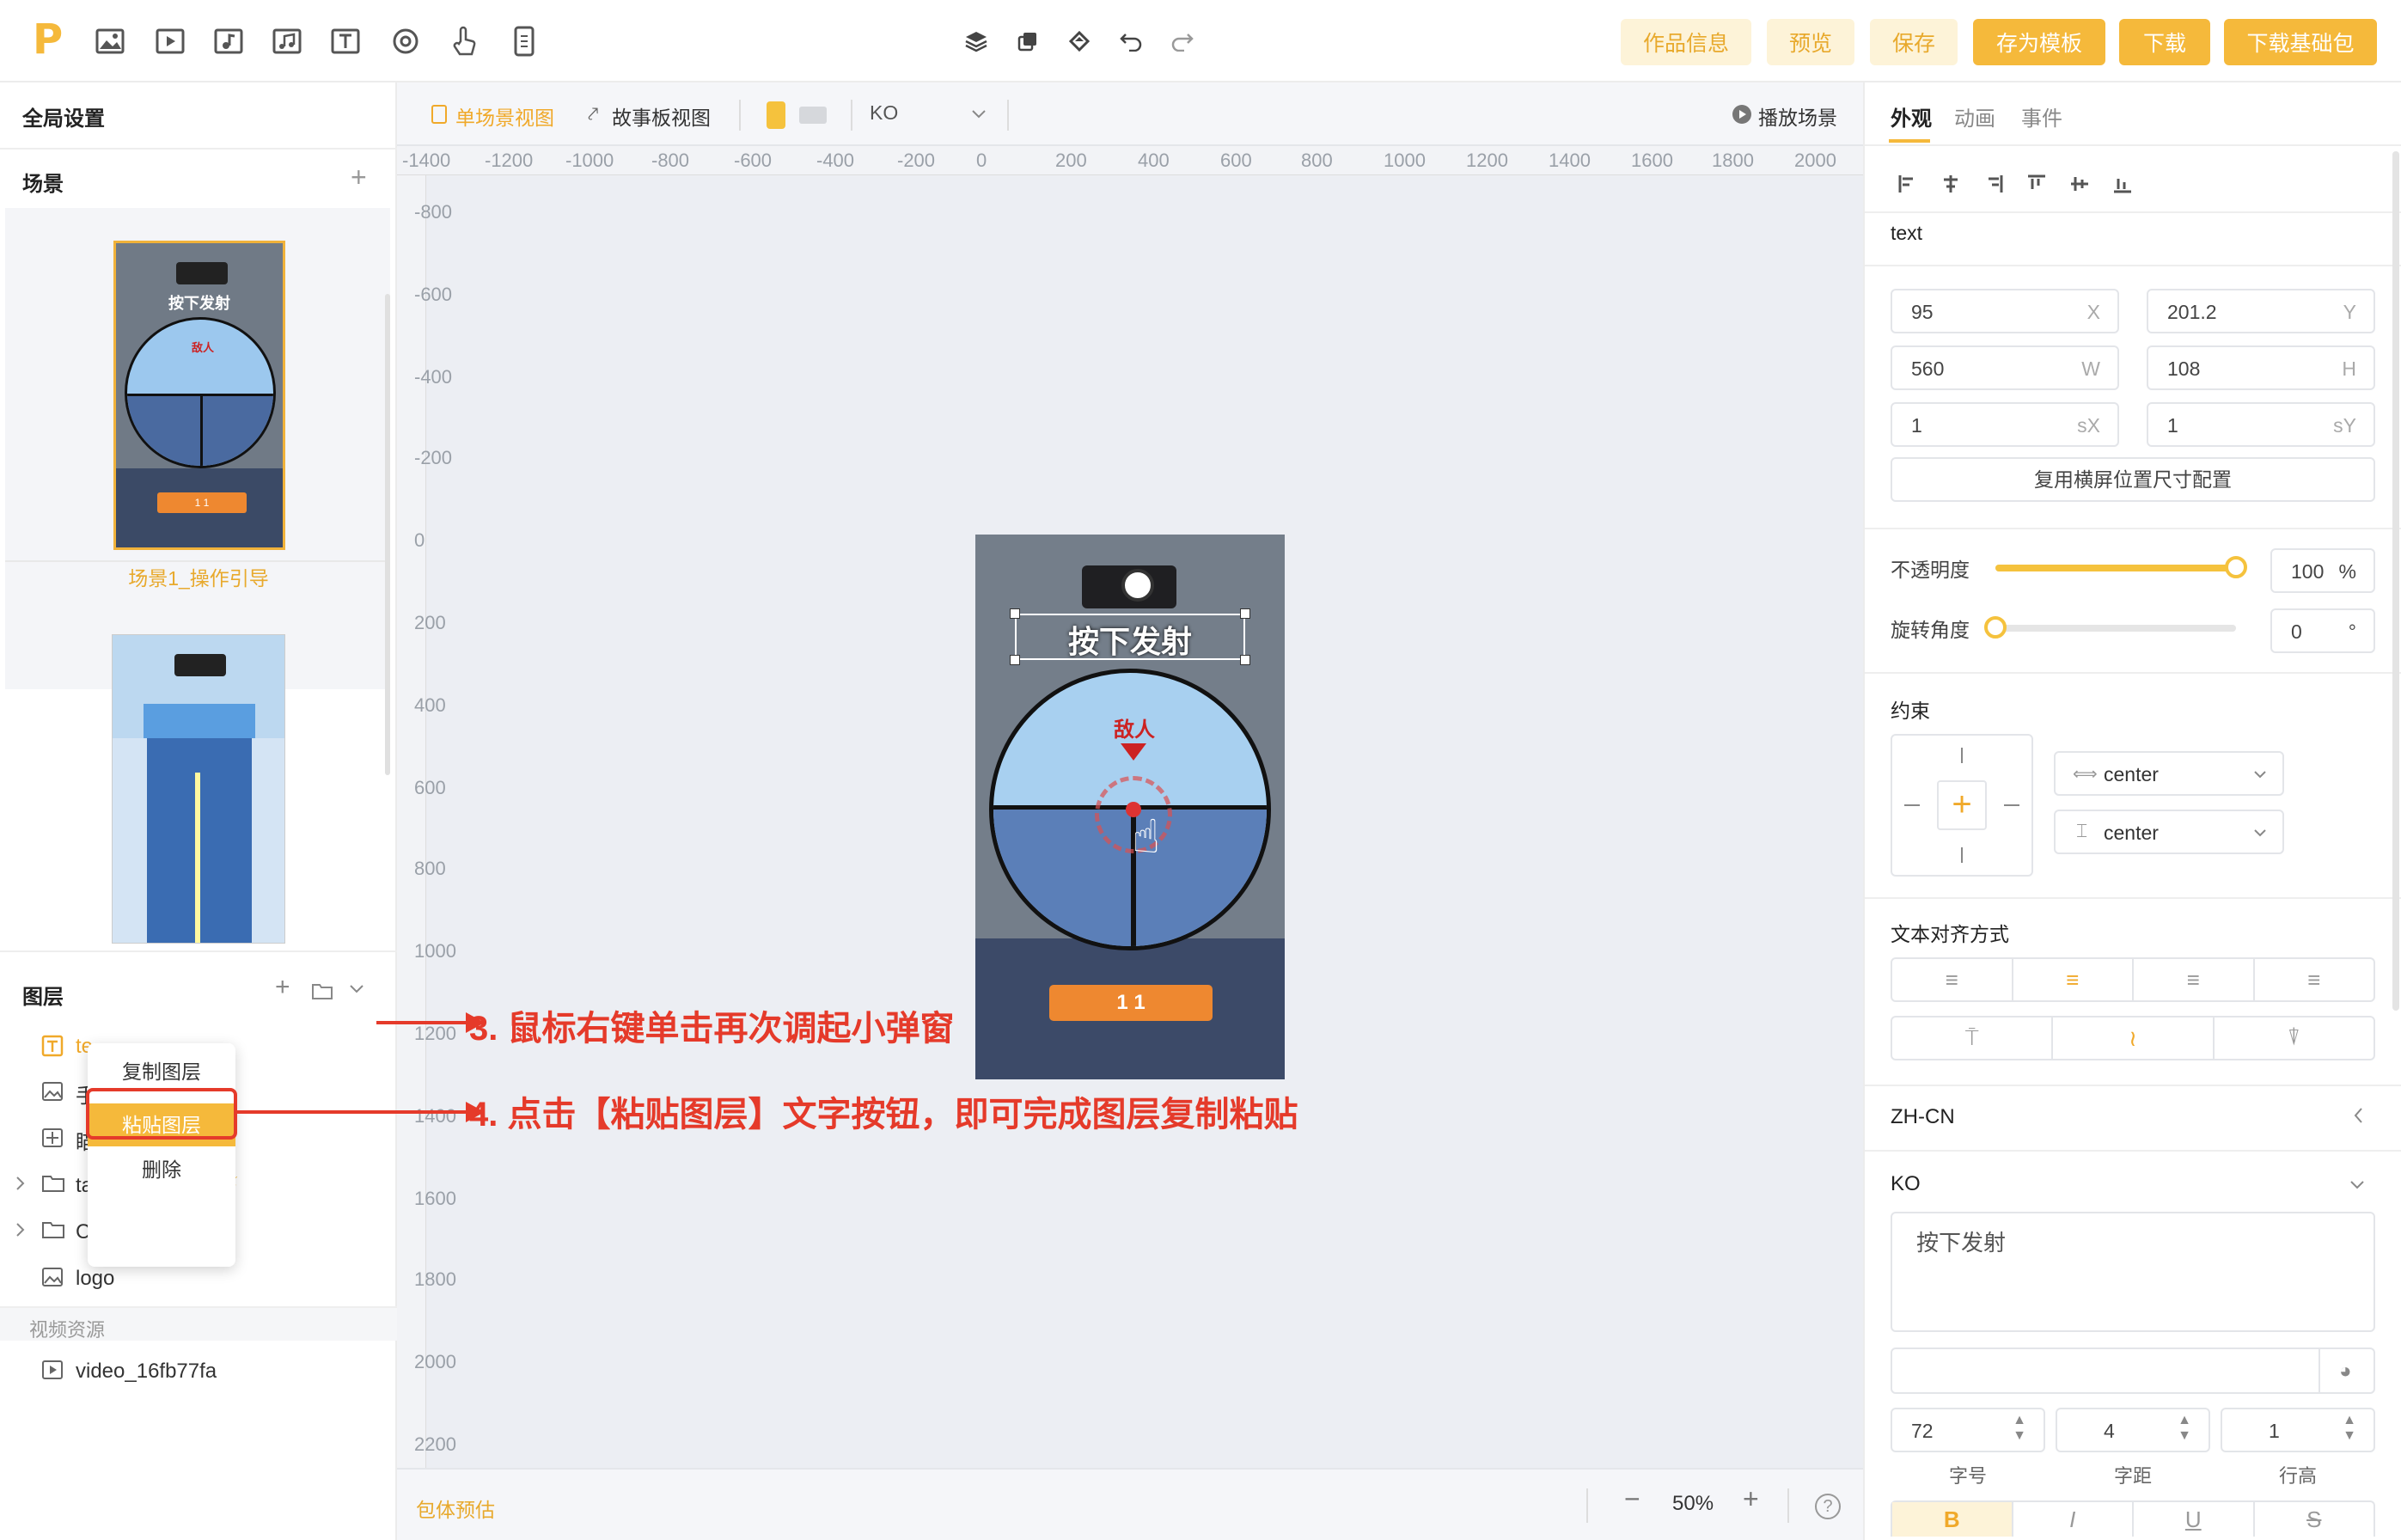 This screenshot has width=2401, height=1540. I want to click on package-estimate-link: 包体预估, so click(455, 1508).